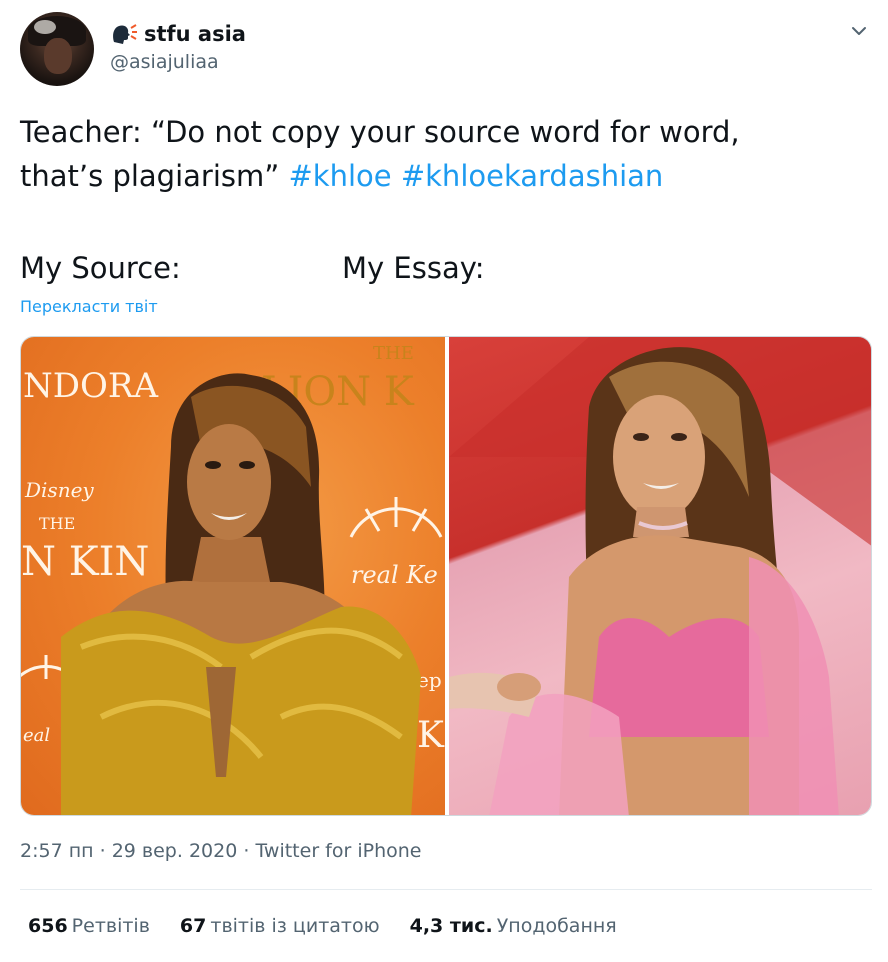 Image resolution: width=888 pixels, height=962 pixels. Describe the element at coordinates (125, 34) in the screenshot. I see `speaking-head-icon` at that location.